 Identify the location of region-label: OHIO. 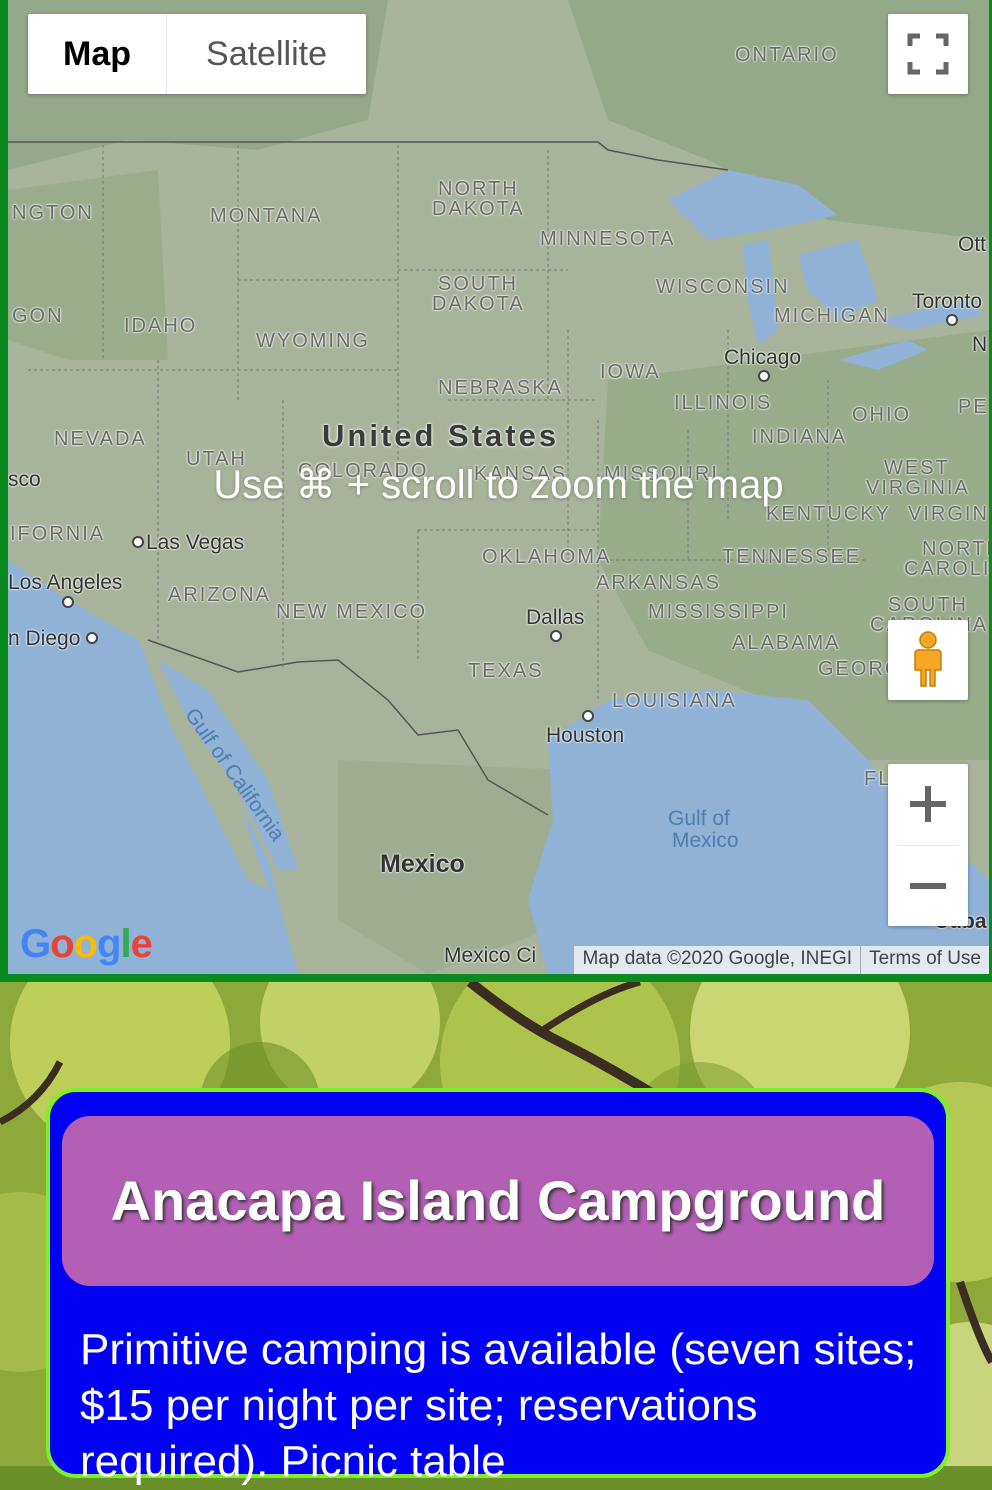
(882, 415).